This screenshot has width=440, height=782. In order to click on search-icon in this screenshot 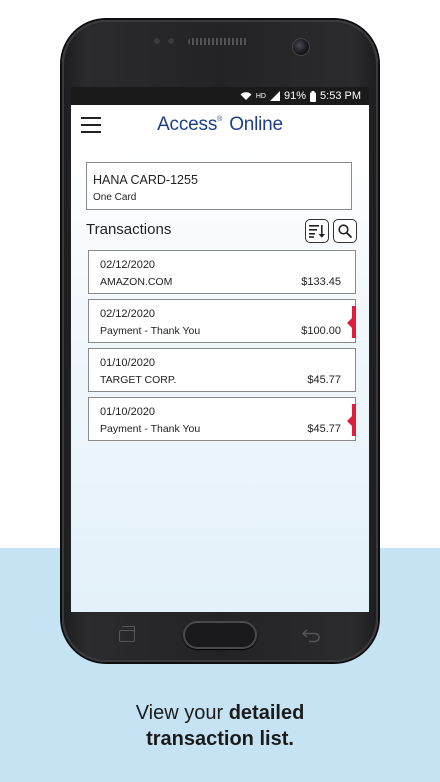, I will do `click(345, 231)`.